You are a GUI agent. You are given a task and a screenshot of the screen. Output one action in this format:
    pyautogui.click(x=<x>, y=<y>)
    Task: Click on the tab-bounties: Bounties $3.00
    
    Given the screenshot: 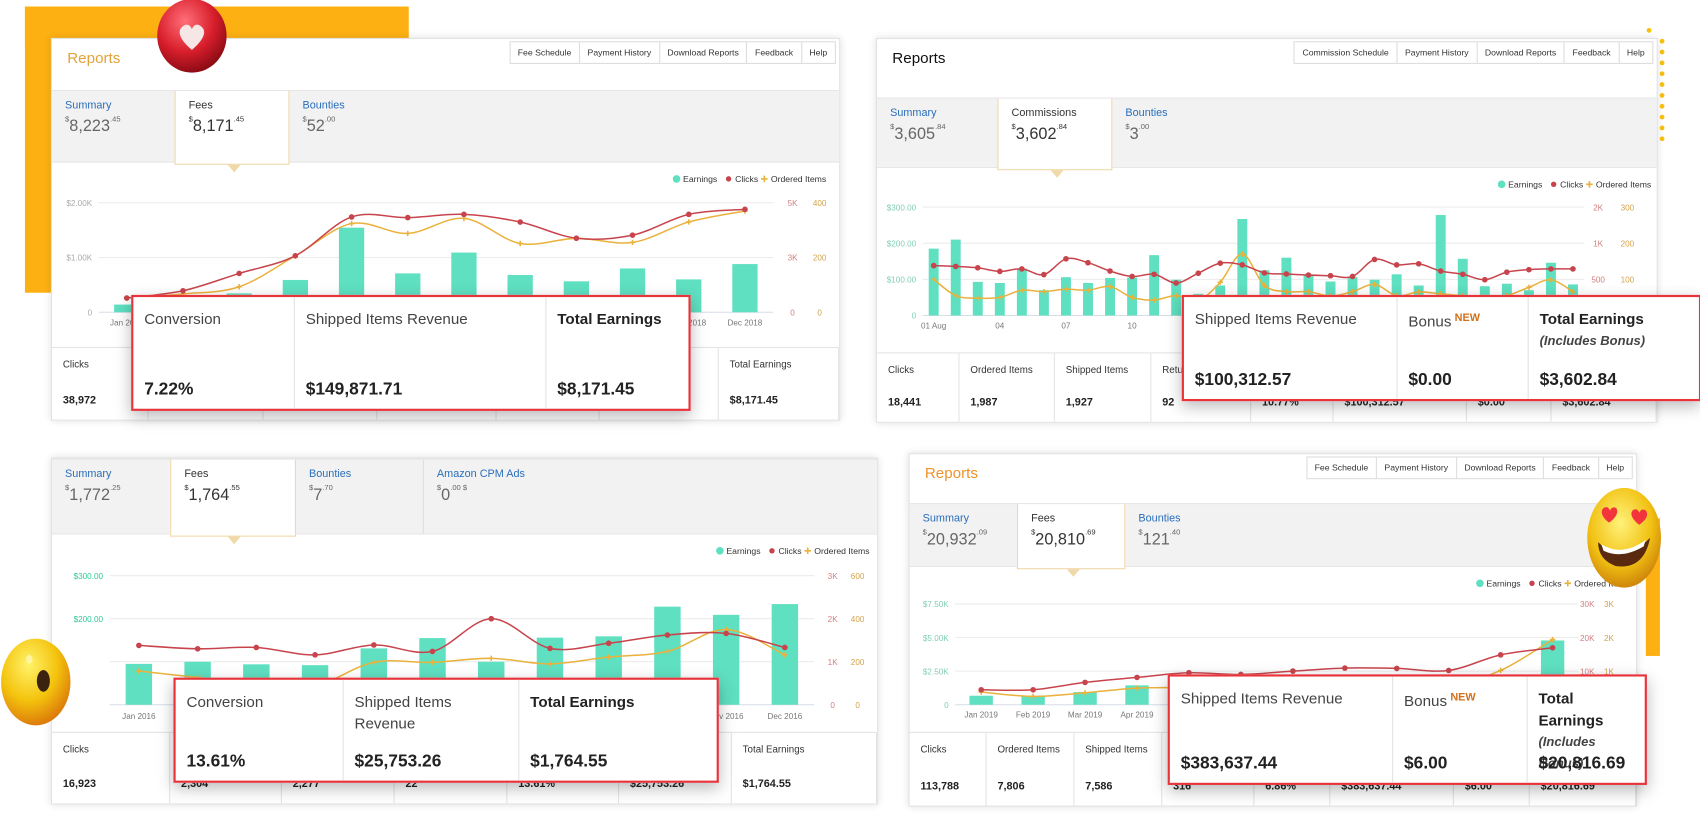 What is the action you would take?
    pyautogui.click(x=1177, y=133)
    